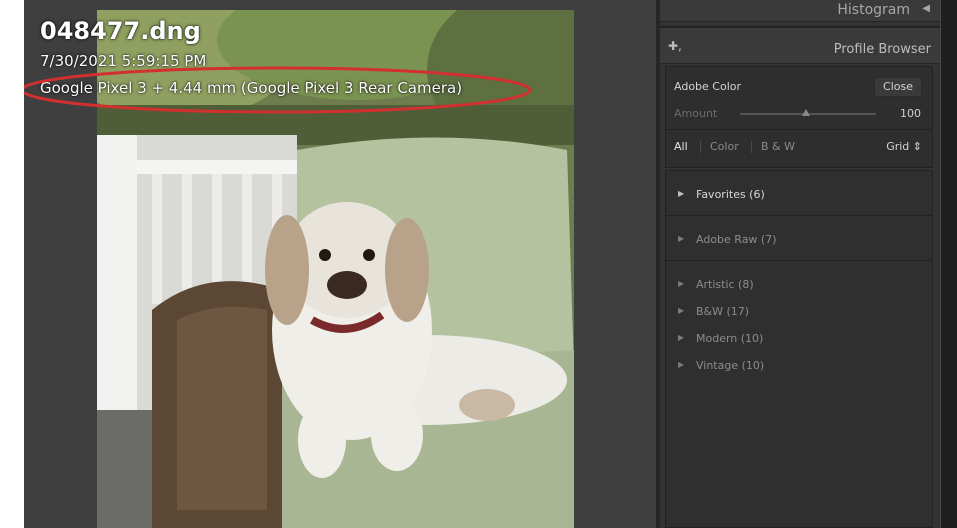 This screenshot has width=957, height=528. What do you see at coordinates (799, 312) in the screenshot?
I see `profile-group-bw: ▶ B&W (17)` at bounding box center [799, 312].